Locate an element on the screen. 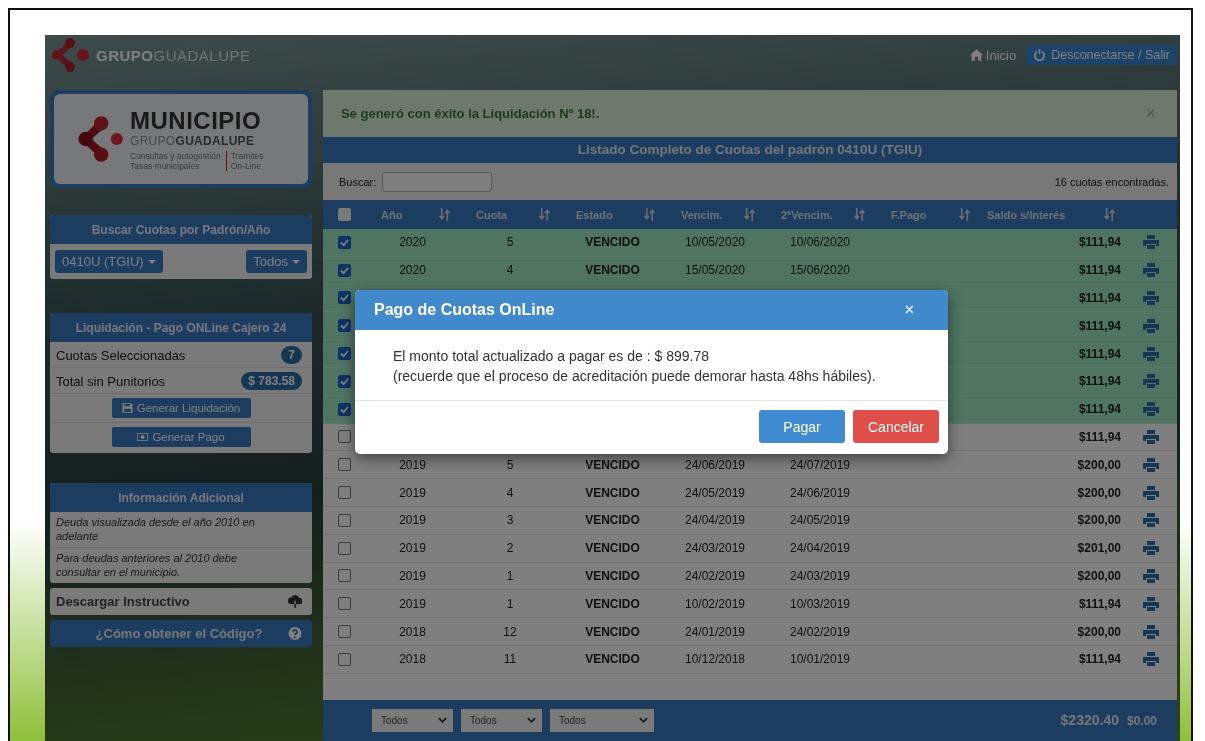 The width and height of the screenshot is (1205, 741). table-cell: 10/02/2019 is located at coordinates (715, 603).